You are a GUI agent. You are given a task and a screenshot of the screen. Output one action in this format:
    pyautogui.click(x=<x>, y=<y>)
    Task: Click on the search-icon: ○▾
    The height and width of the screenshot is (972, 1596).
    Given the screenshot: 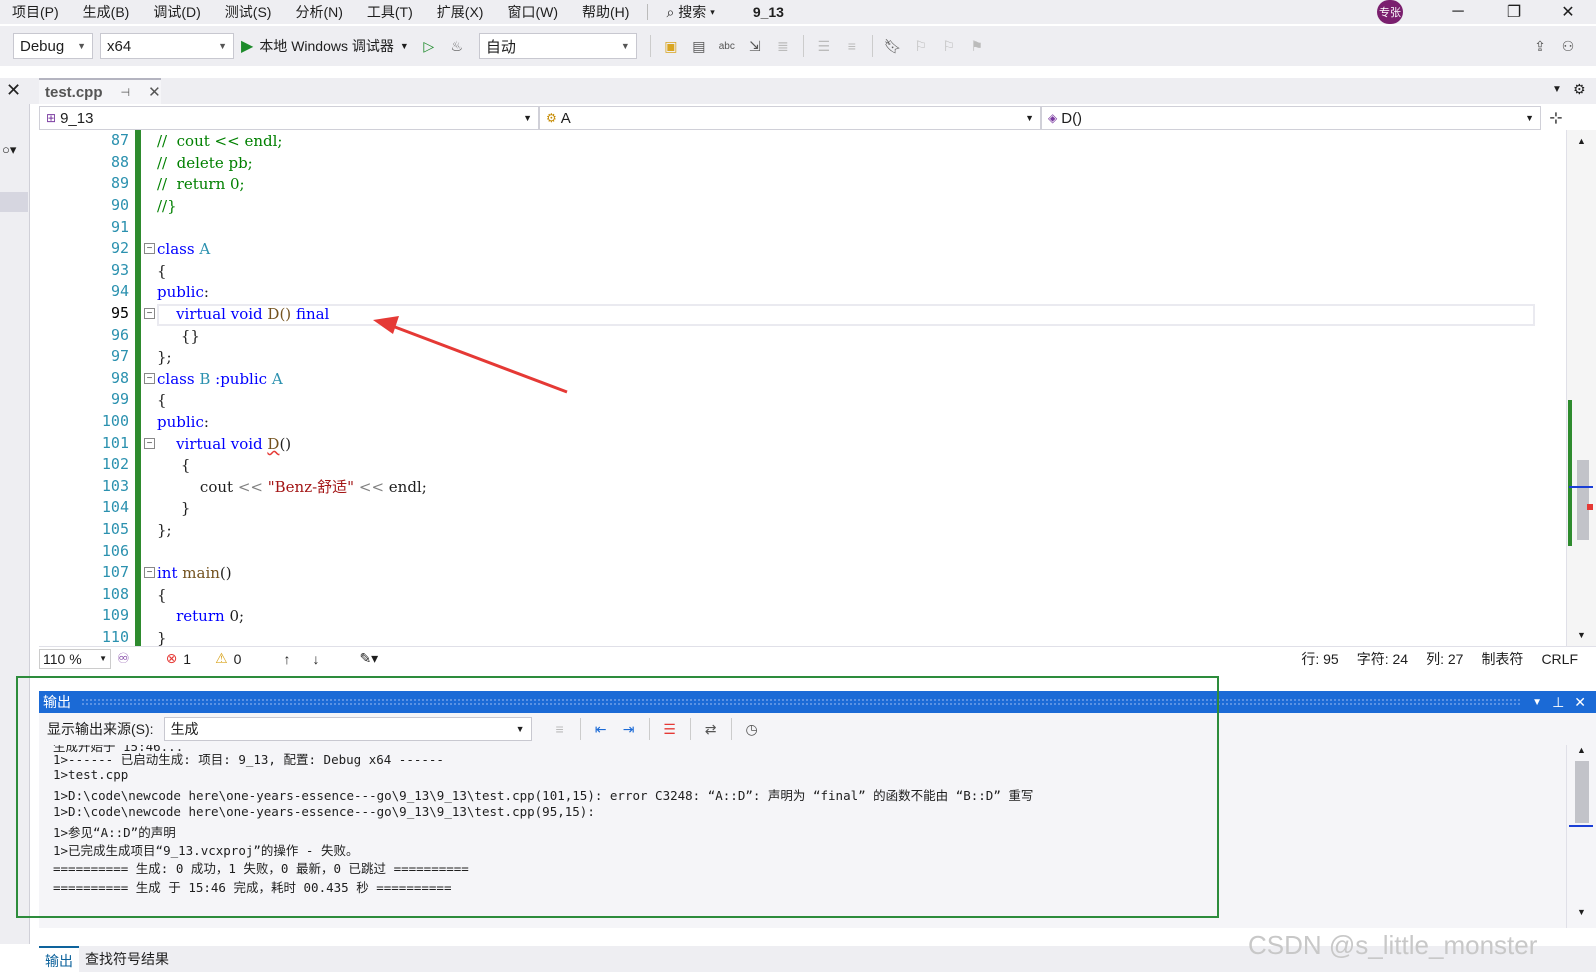 What is the action you would take?
    pyautogui.click(x=9, y=149)
    